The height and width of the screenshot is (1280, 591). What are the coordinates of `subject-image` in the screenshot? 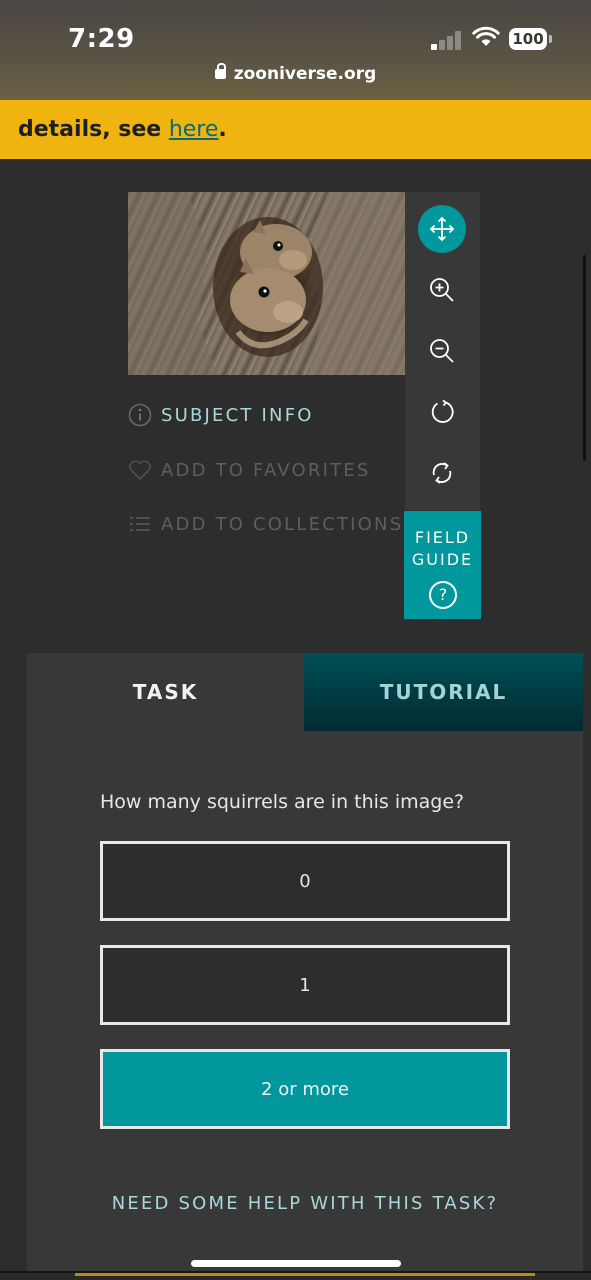 It's located at (266, 283).